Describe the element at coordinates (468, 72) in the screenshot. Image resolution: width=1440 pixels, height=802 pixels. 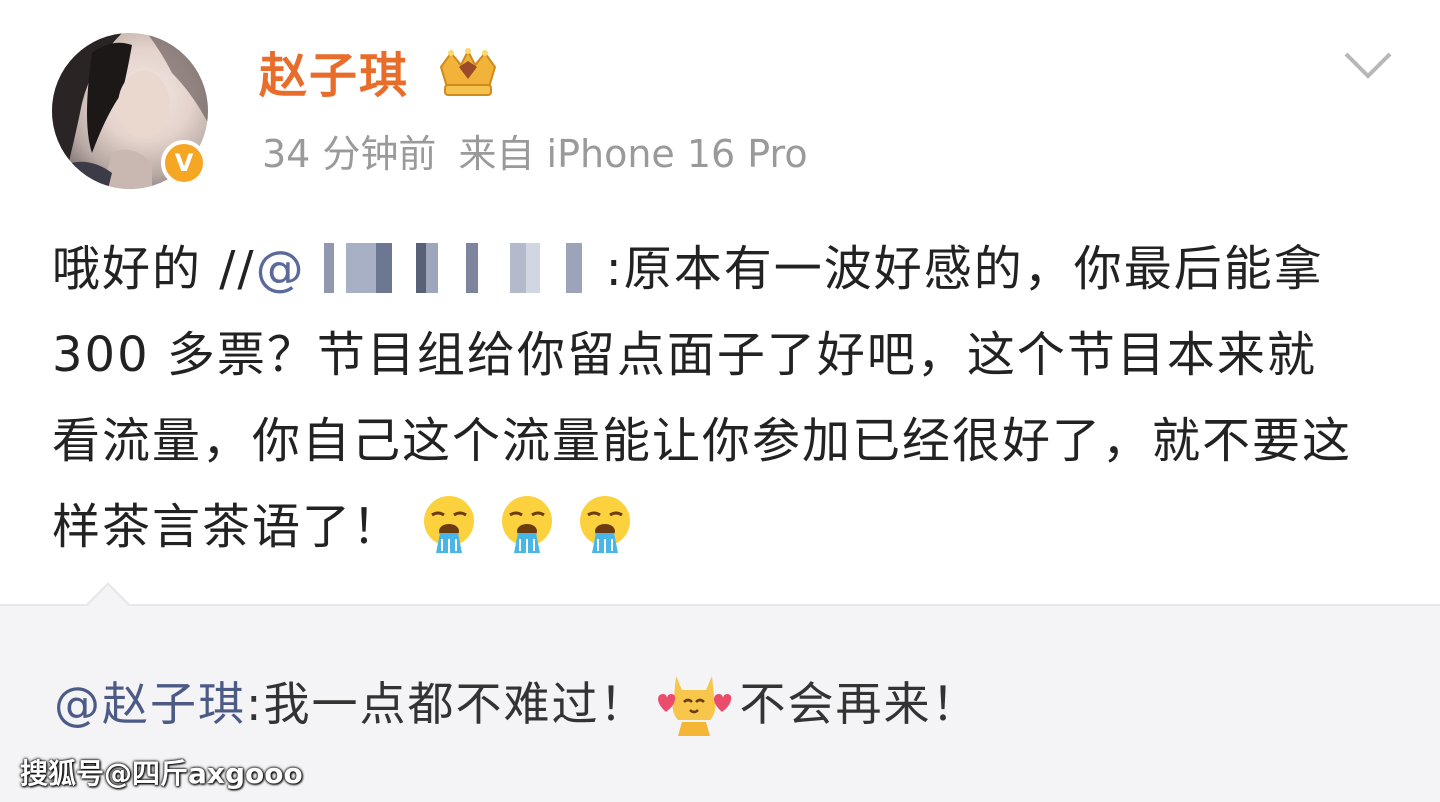
I see `crown-badge-icon` at that location.